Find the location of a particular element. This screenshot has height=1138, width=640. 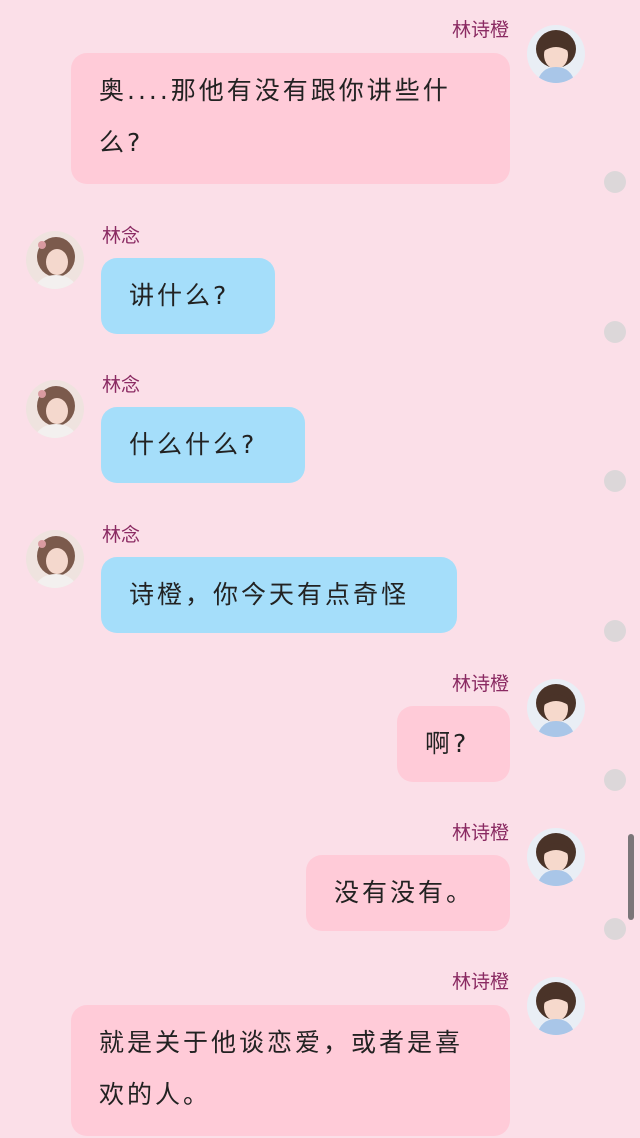

message-bubble: 没有没有。 is located at coordinates (408, 893).